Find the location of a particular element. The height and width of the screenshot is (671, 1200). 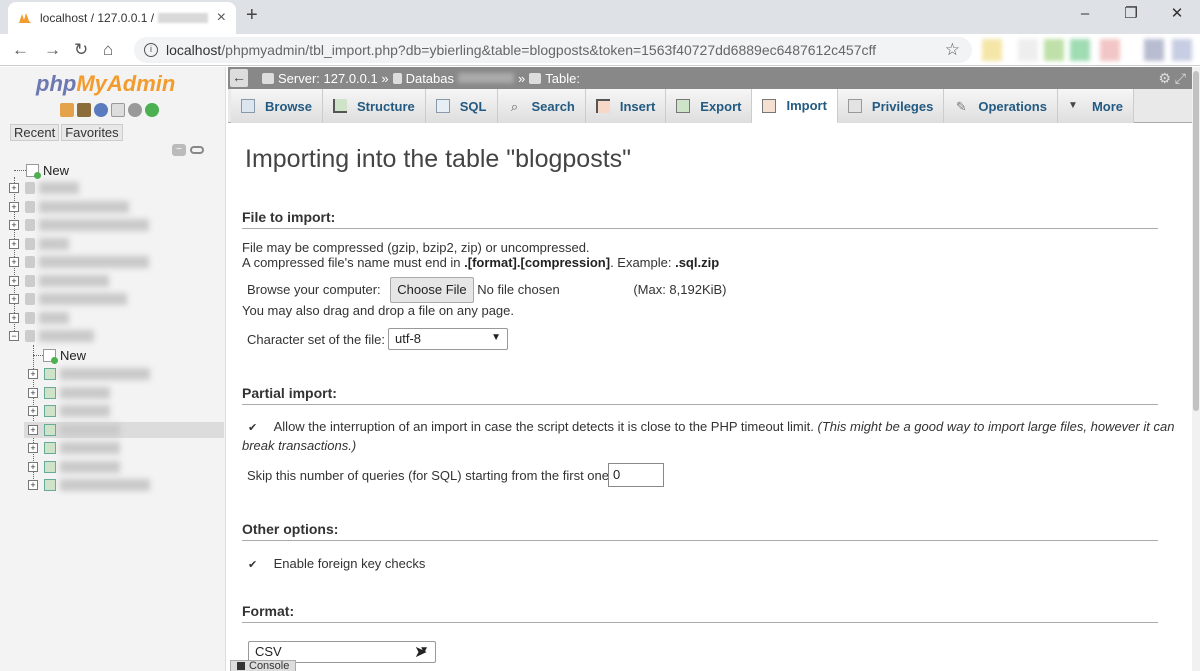

sql-icon is located at coordinates (442, 106).